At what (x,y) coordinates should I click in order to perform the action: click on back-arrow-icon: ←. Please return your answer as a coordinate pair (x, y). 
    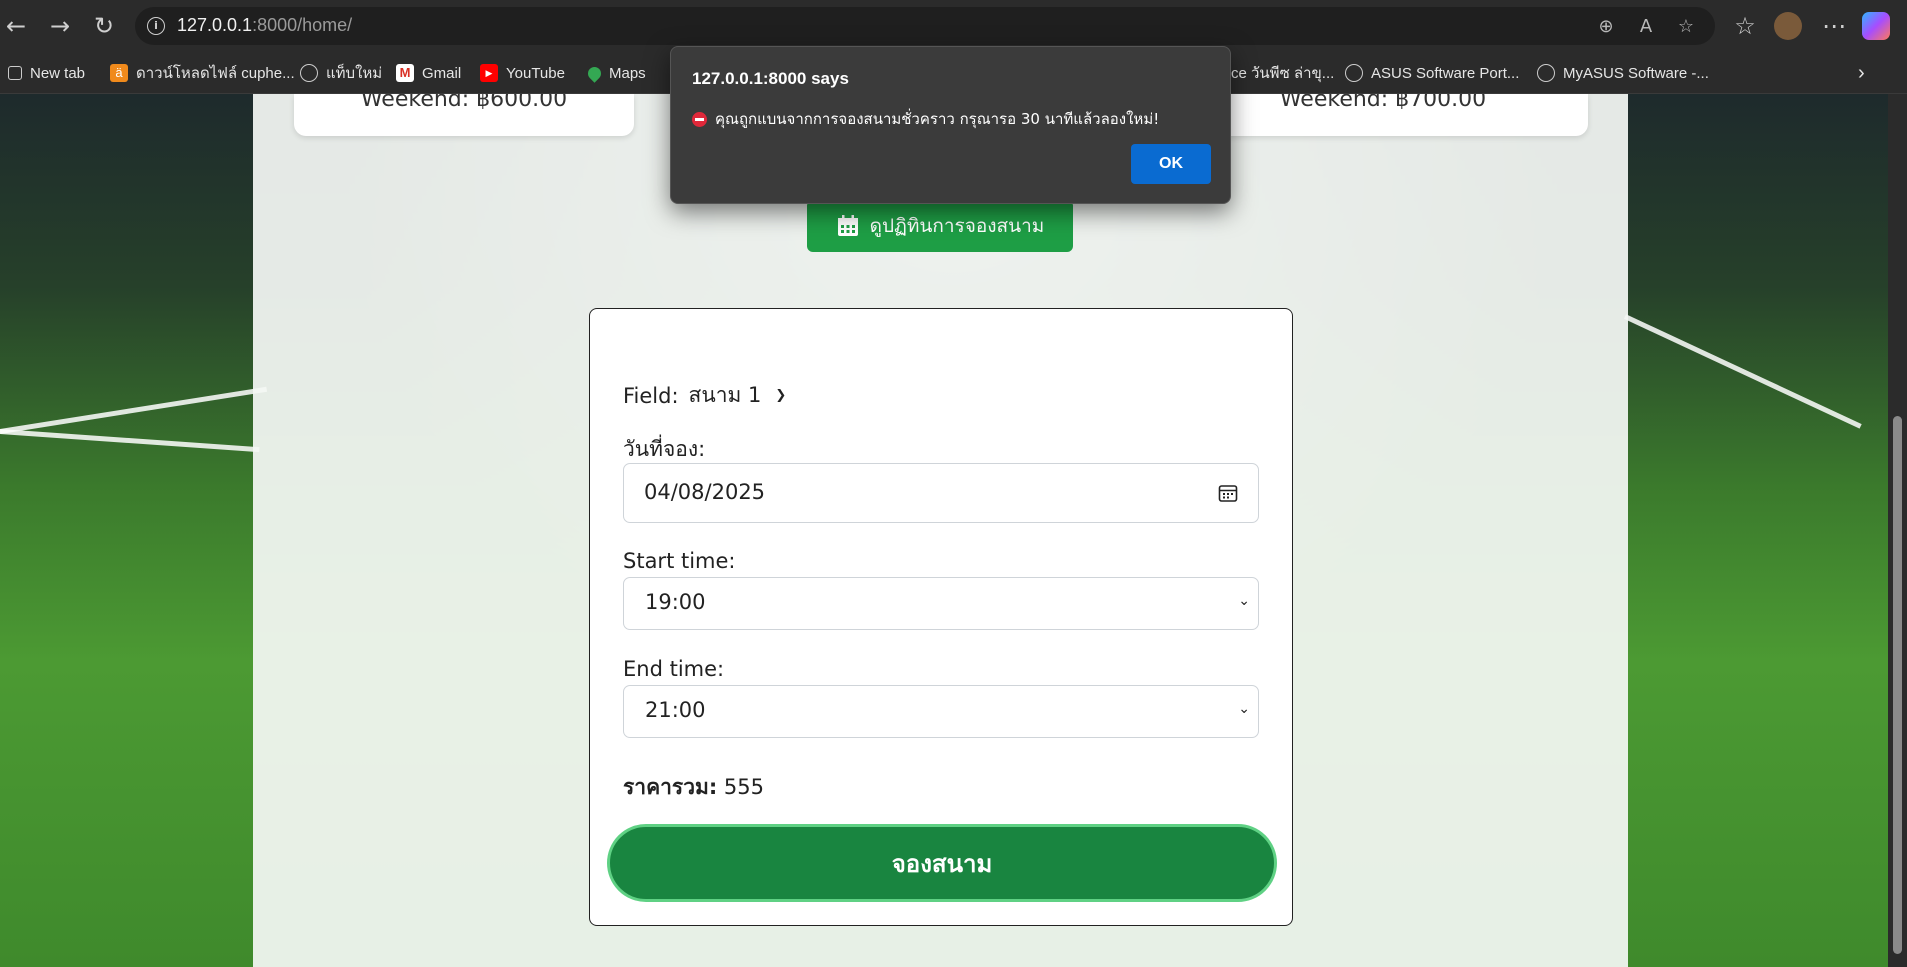
    Looking at the image, I should click on (16, 26).